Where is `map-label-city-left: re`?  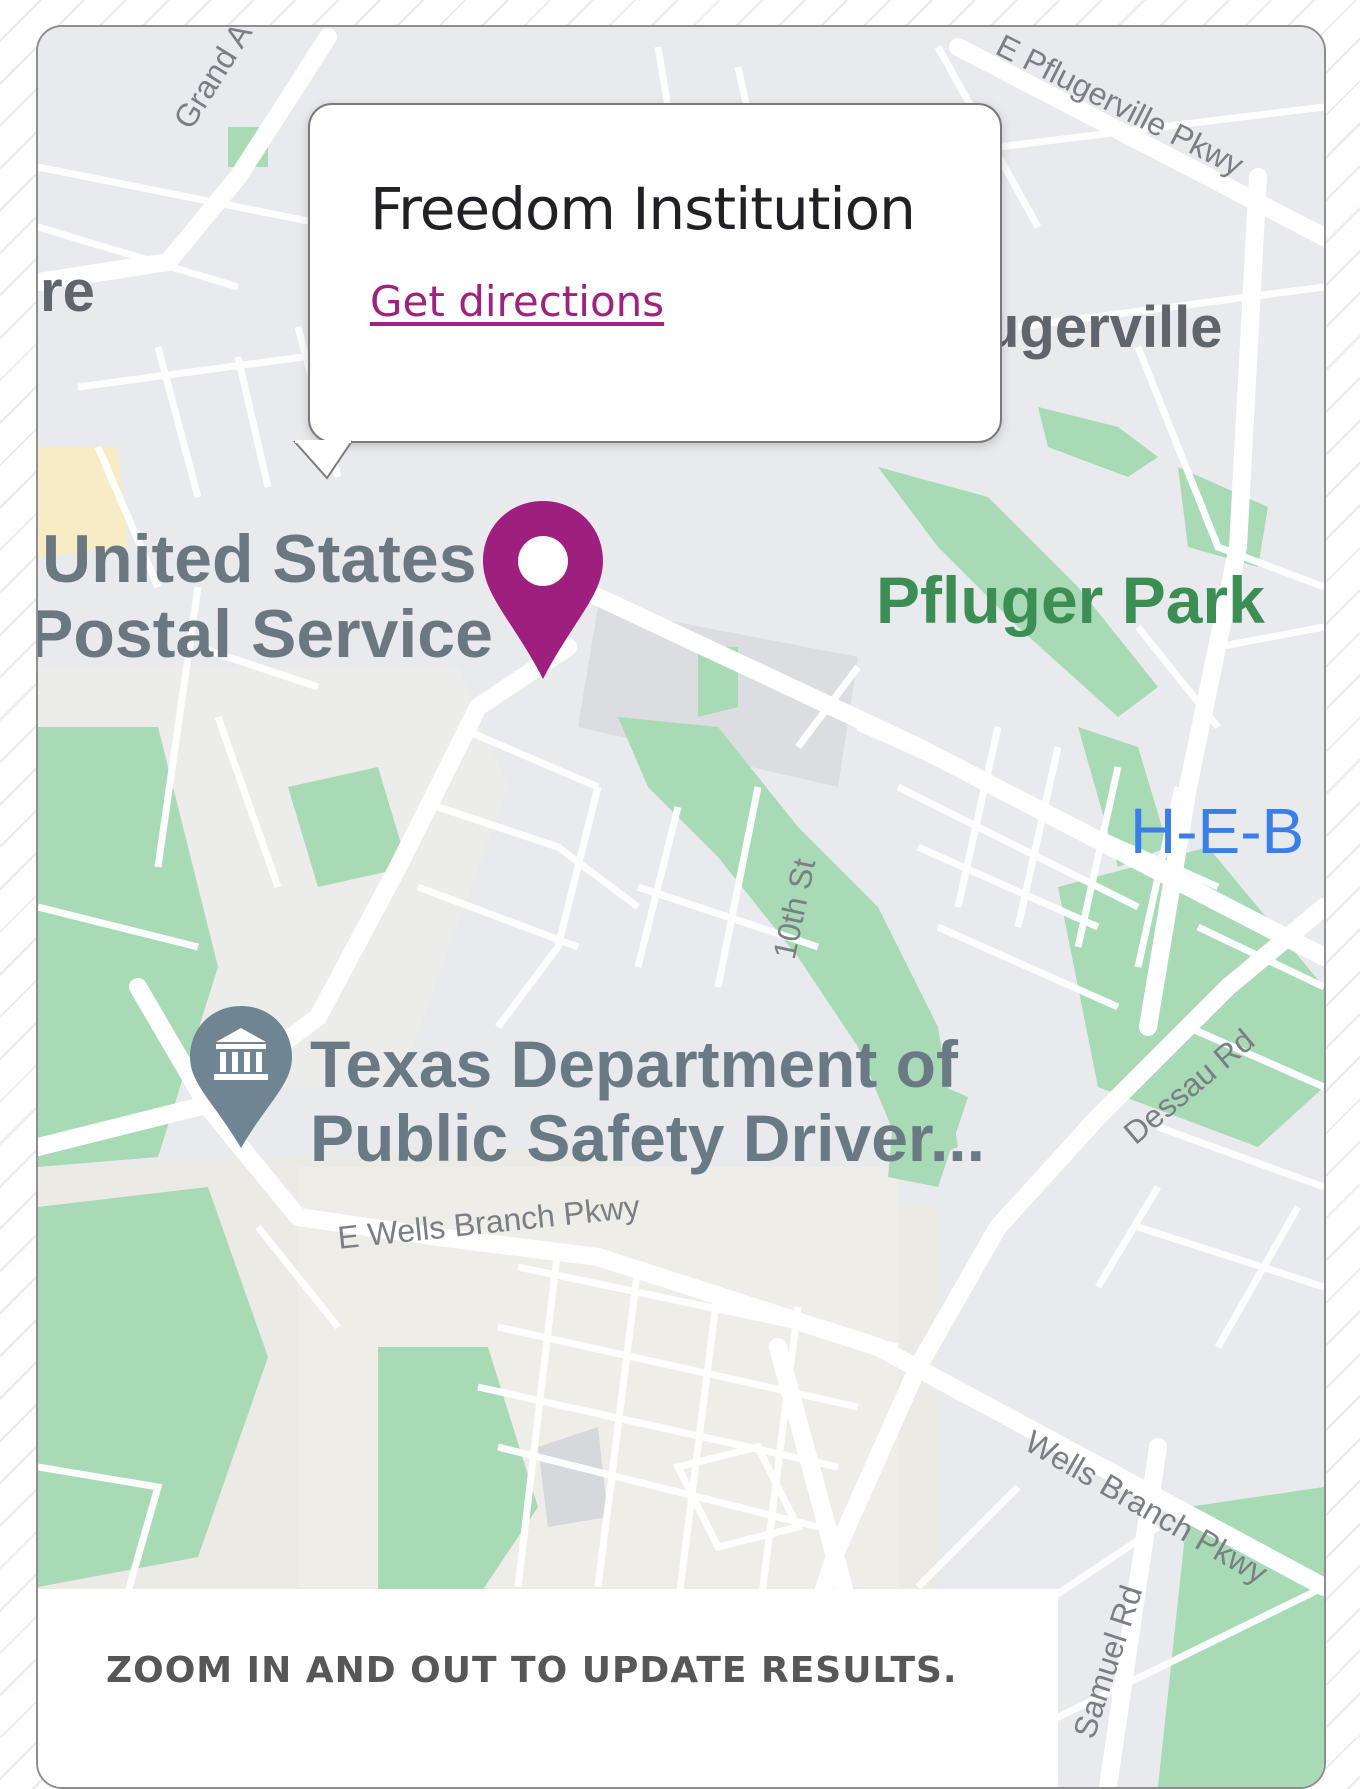 map-label-city-left: re is located at coordinates (67, 291).